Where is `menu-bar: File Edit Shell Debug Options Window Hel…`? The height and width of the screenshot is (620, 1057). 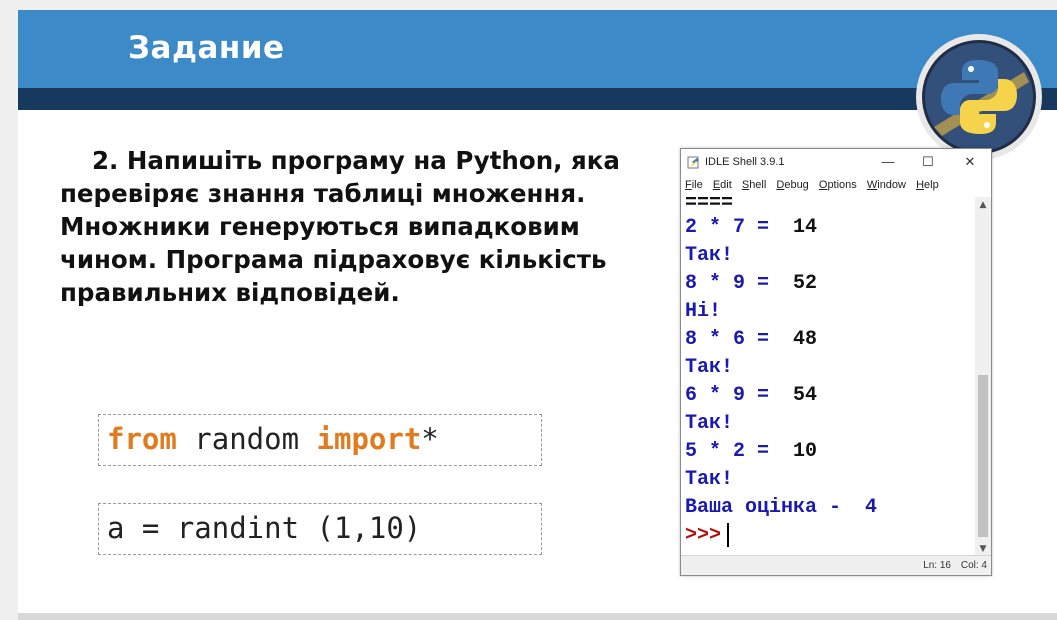
menu-bar: File Edit Shell Debug Options Window Hel… is located at coordinates (836, 186).